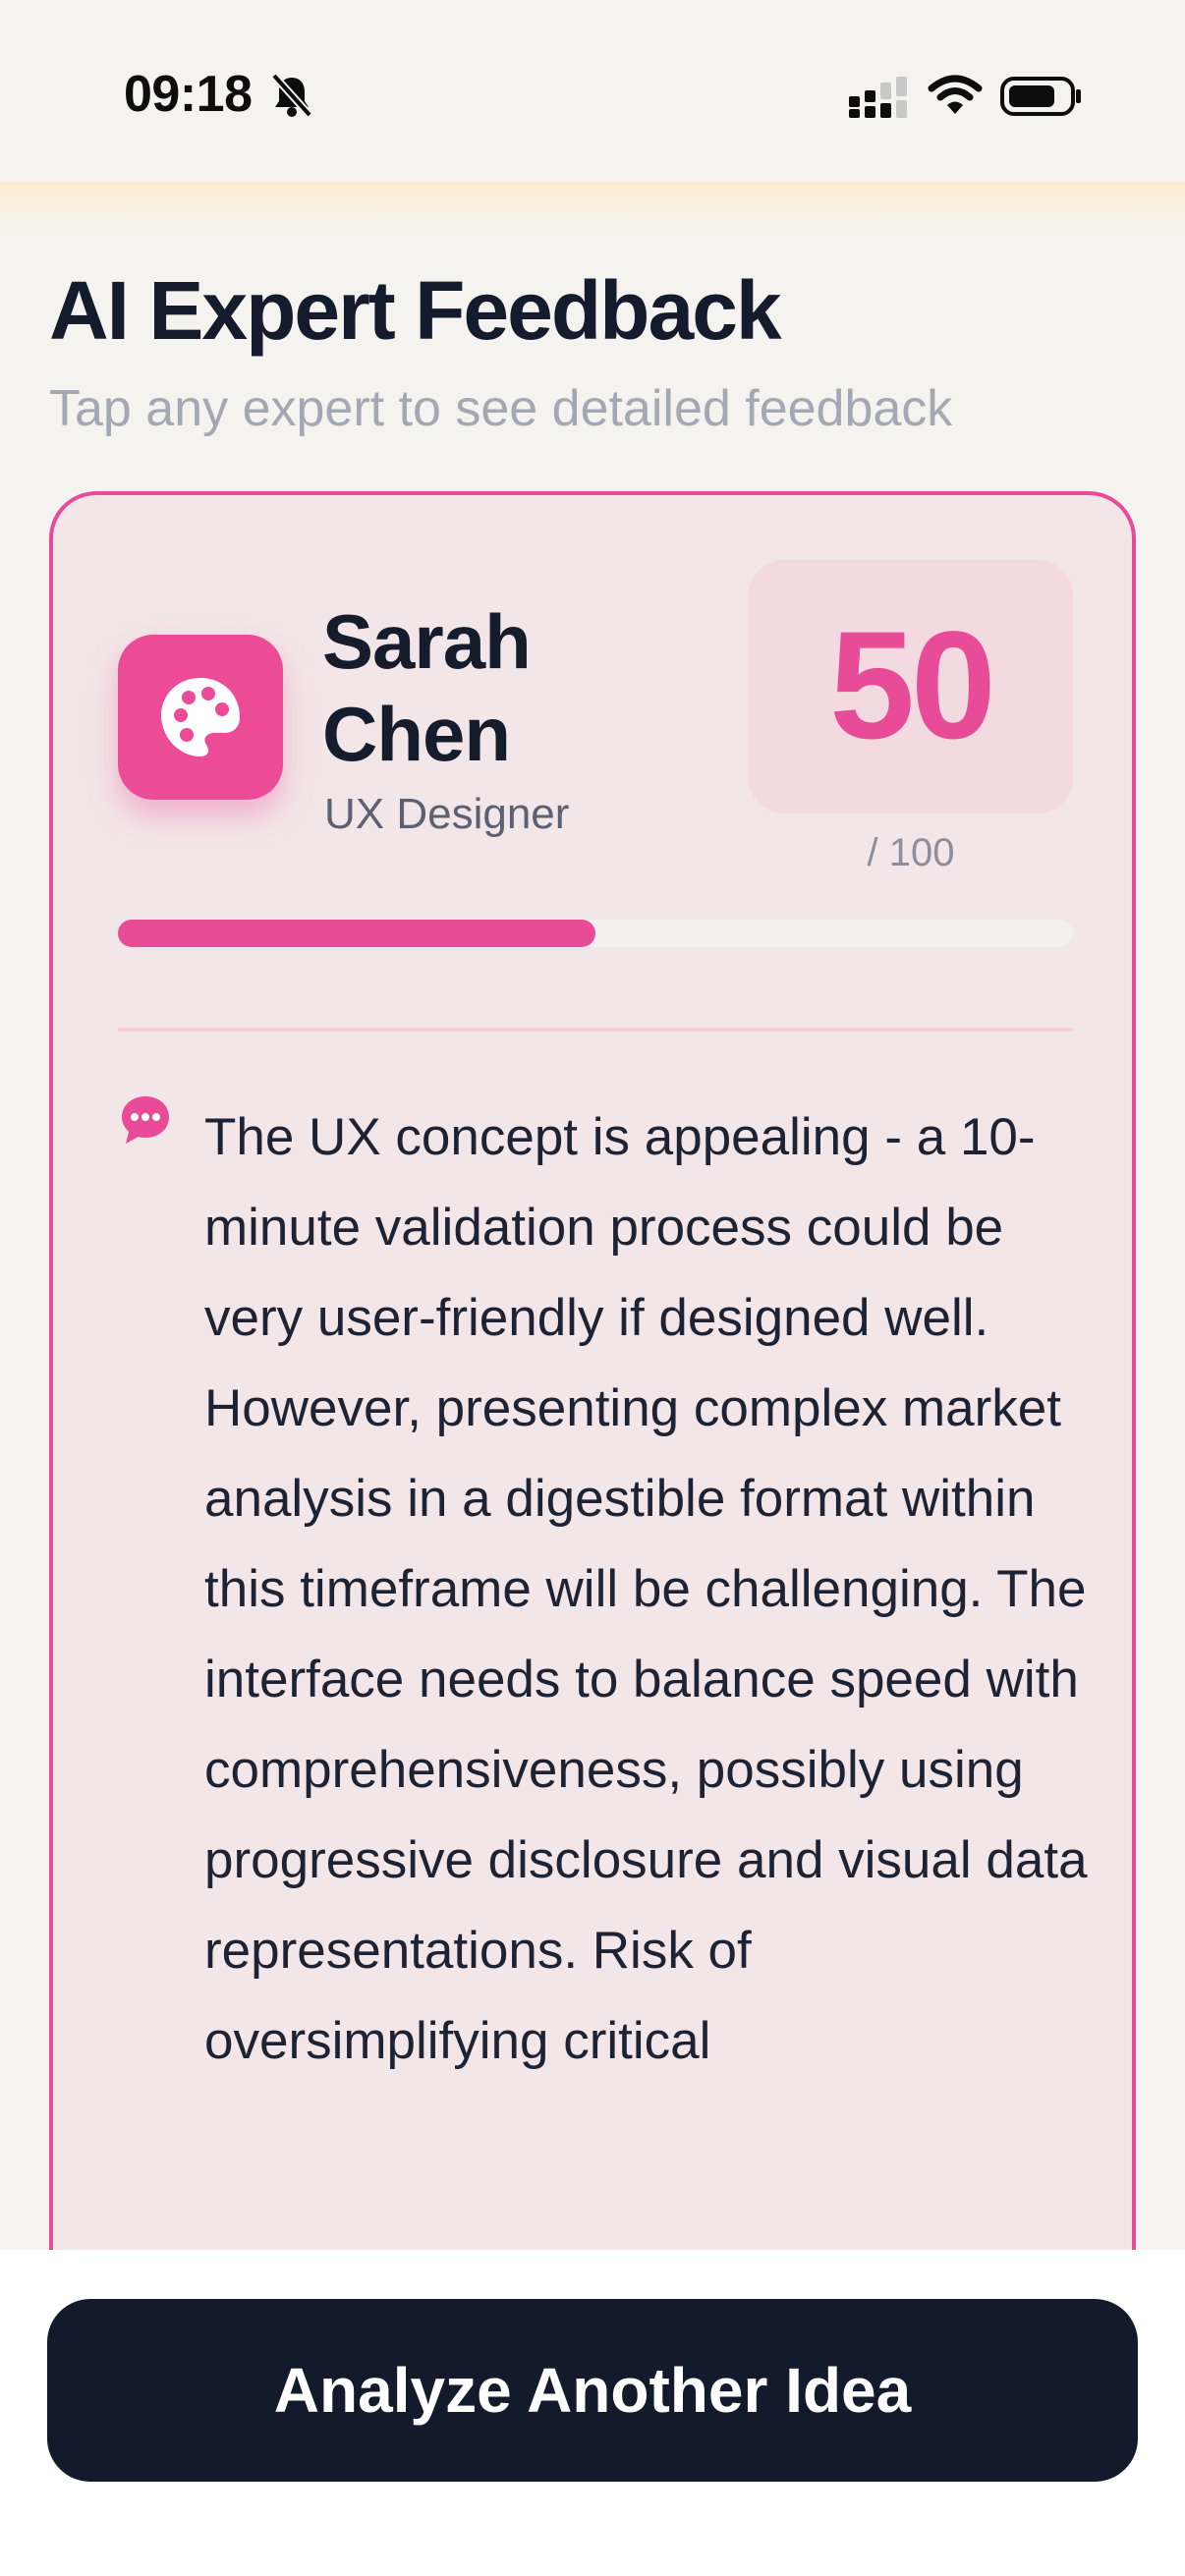 This screenshot has height=2576, width=1185. I want to click on wifi-icon, so click(956, 94).